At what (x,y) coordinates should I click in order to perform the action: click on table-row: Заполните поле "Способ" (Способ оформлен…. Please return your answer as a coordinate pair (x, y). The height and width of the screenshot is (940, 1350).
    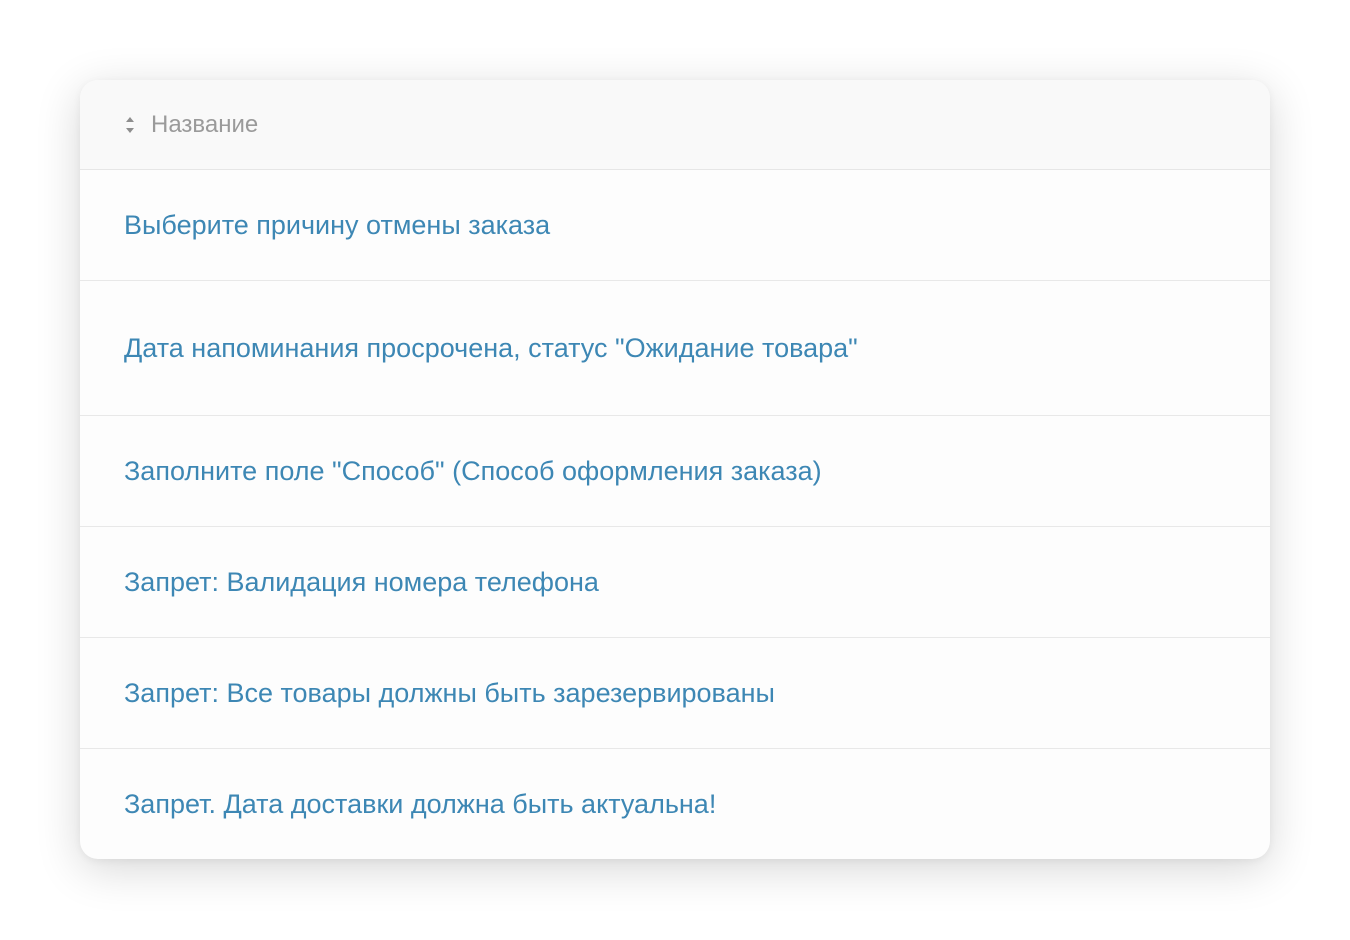
    Looking at the image, I should click on (675, 471).